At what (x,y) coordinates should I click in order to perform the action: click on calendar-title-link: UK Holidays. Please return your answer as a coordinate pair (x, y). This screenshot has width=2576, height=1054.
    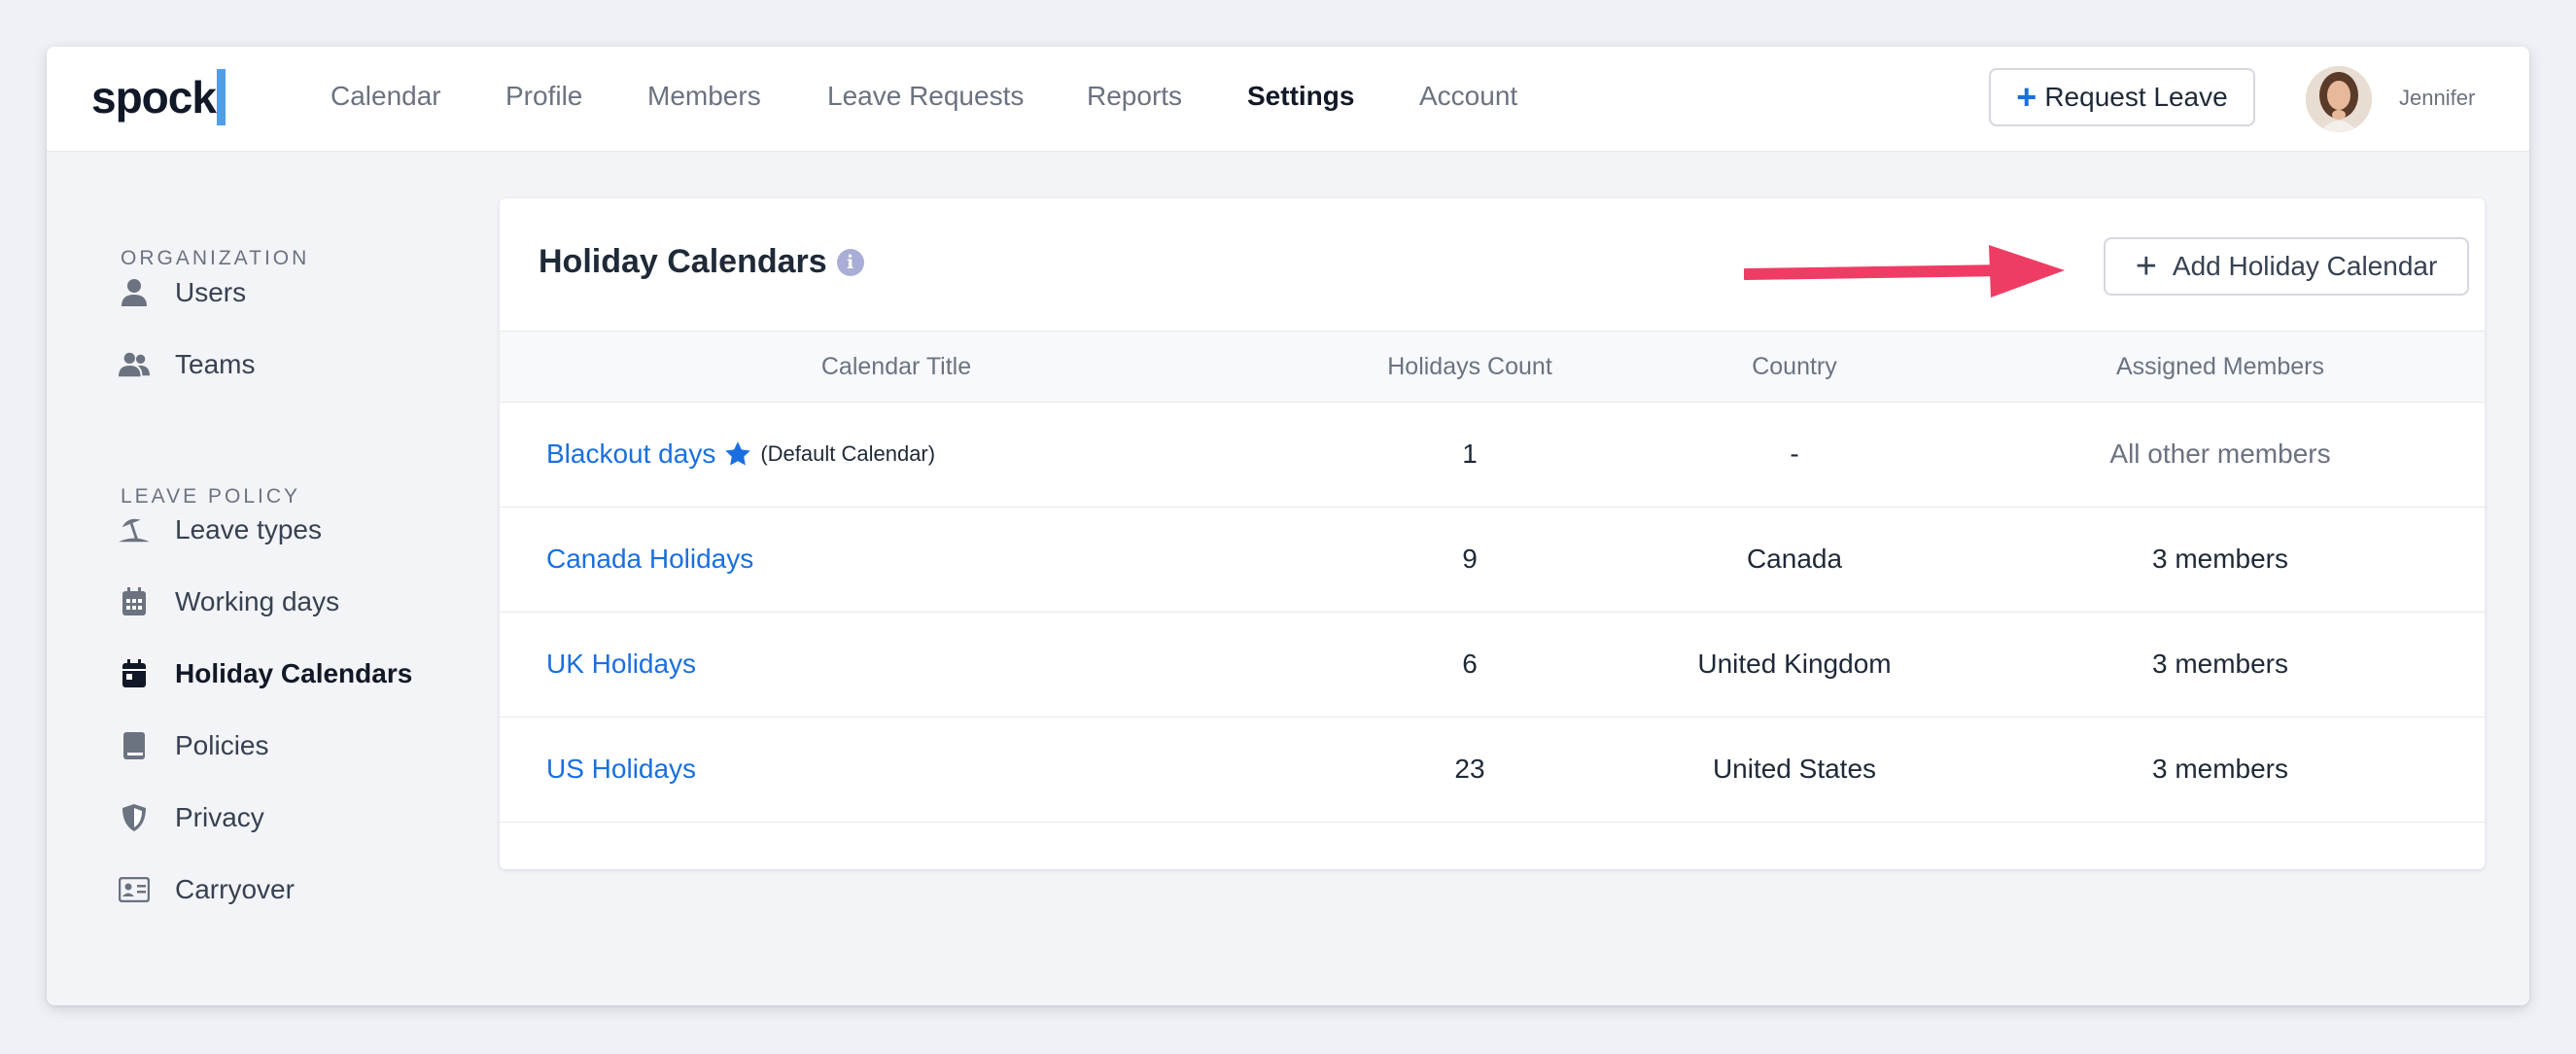
    Looking at the image, I should click on (621, 665).